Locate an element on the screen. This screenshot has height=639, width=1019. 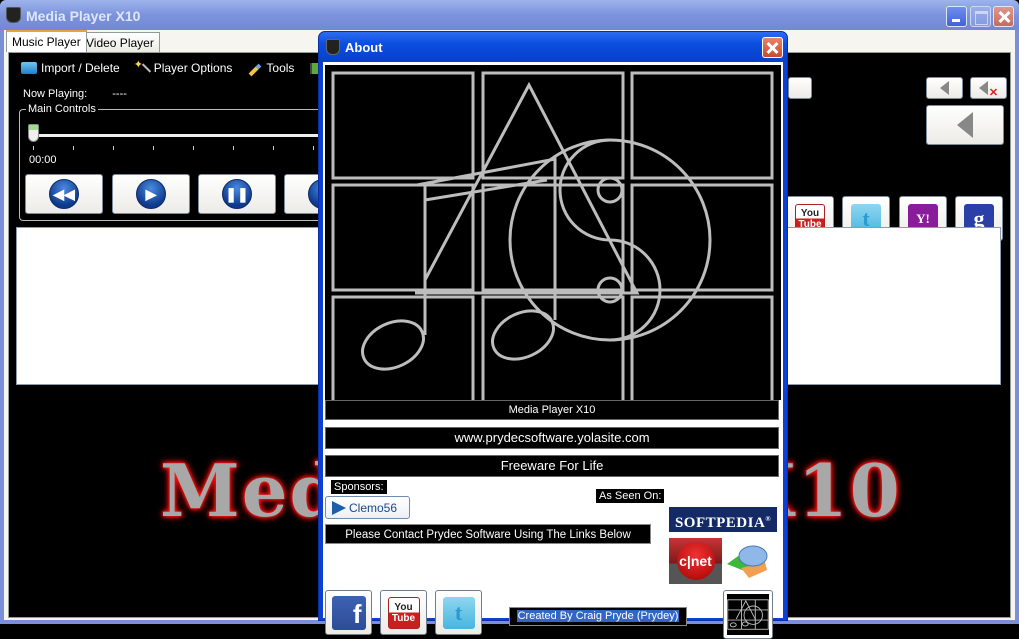
speaker-mute-icon is located at coordinates (983, 88).